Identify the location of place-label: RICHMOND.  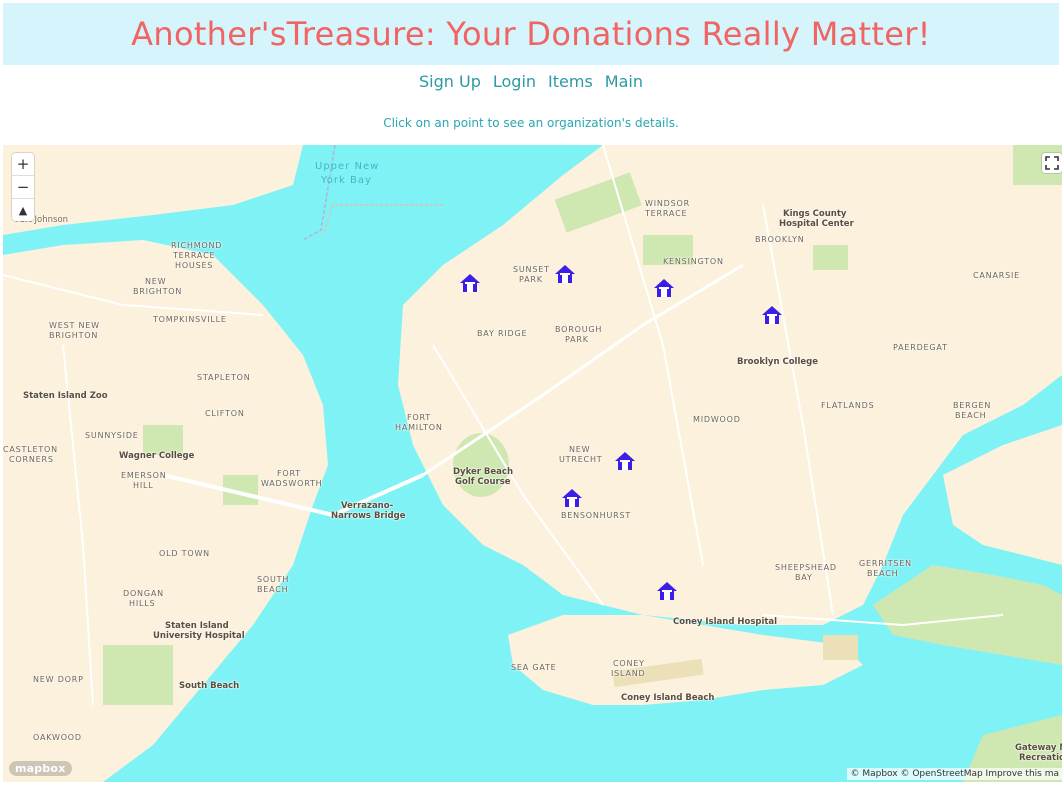
(197, 245).